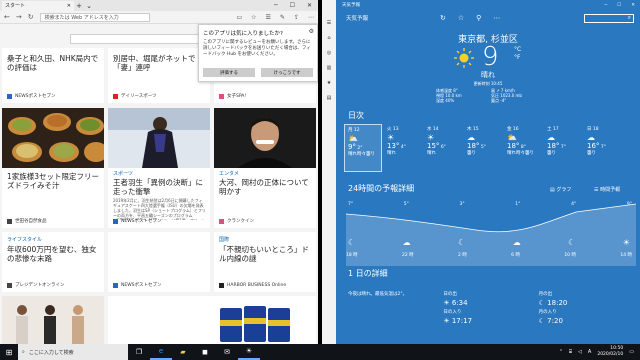 The image size is (640, 360). What do you see at coordinates (73, 352) in the screenshot?
I see `taskbar-search: ⌕ ここに入力して検索` at bounding box center [73, 352].